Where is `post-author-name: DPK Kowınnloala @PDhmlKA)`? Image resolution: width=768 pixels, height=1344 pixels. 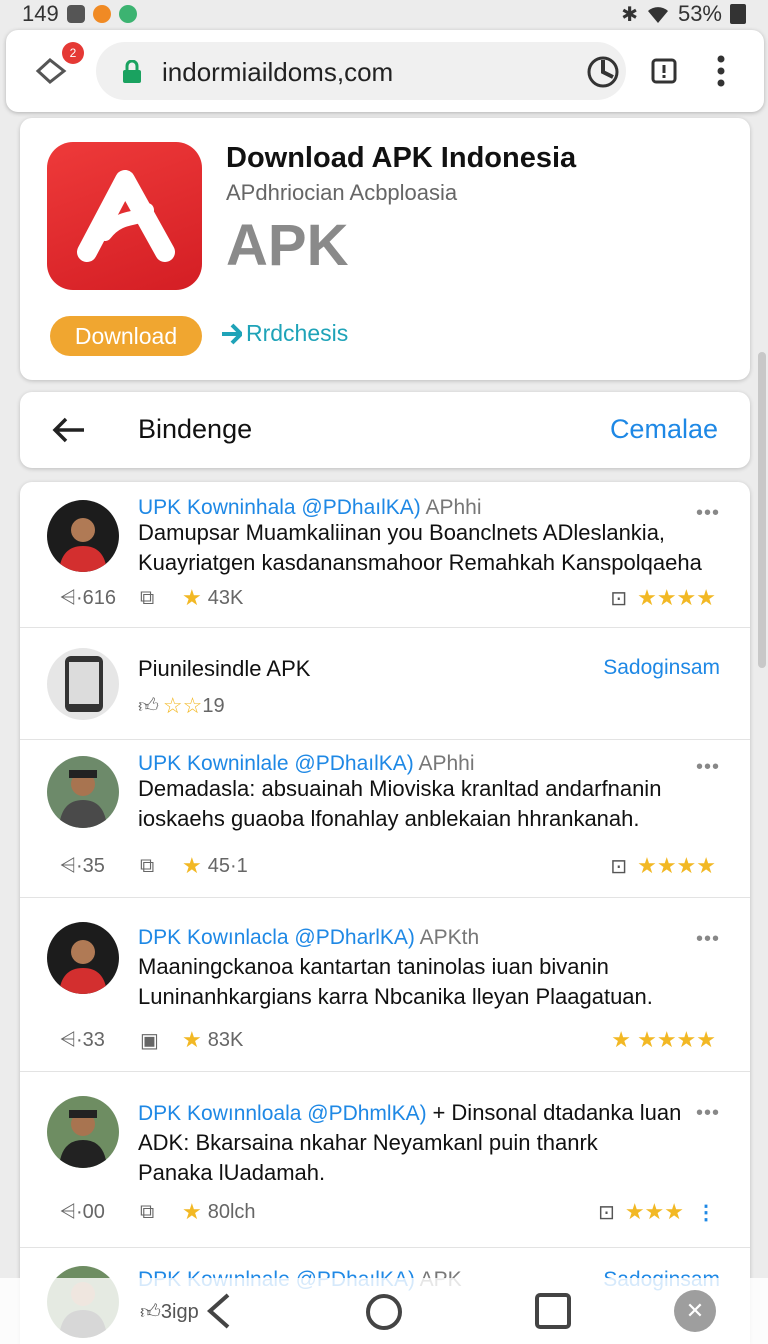 post-author-name: DPK Kowınnloala @PDhmlKA) is located at coordinates (282, 1113).